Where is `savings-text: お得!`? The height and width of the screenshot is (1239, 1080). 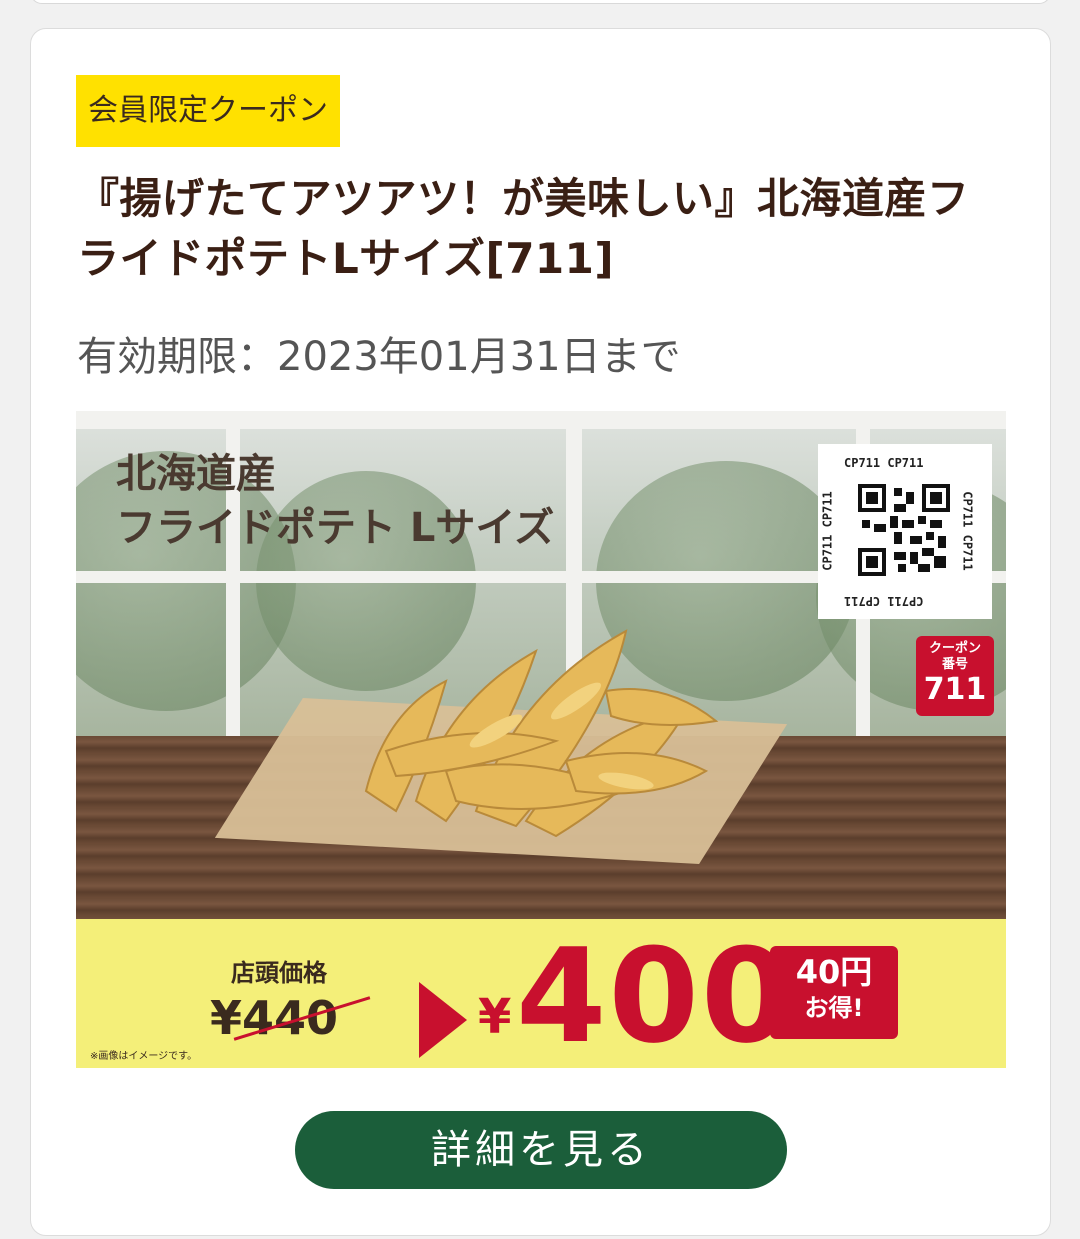
savings-text: お得! is located at coordinates (834, 1008).